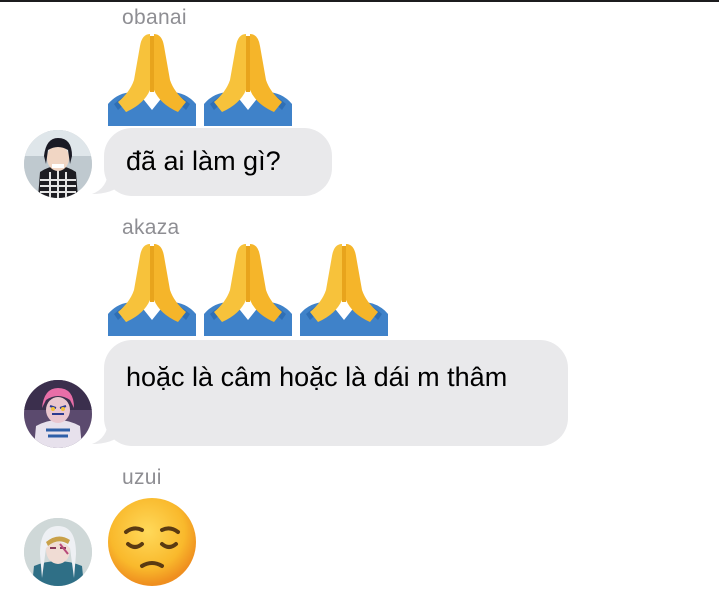  I want to click on avatar-uzui, so click(58, 552).